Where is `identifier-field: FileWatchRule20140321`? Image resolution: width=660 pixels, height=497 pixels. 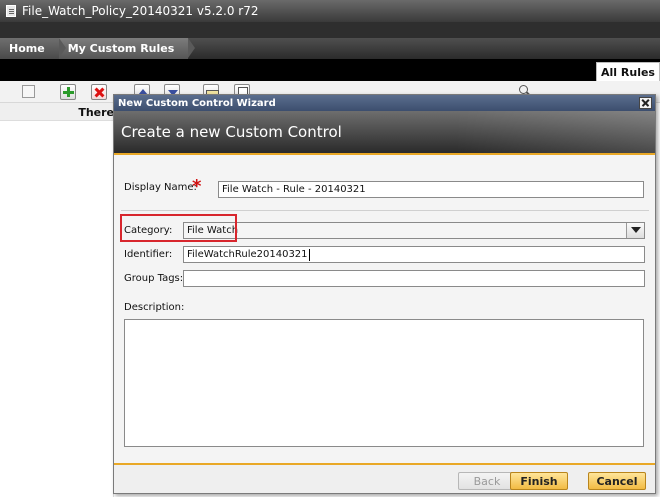
identifier-field: FileWatchRule20140321 is located at coordinates (414, 254).